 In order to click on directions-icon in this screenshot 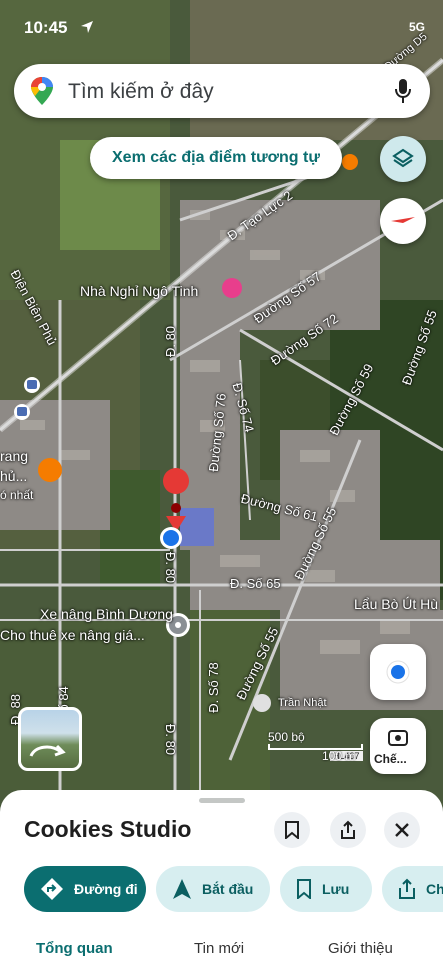, I will do `click(52, 889)`.